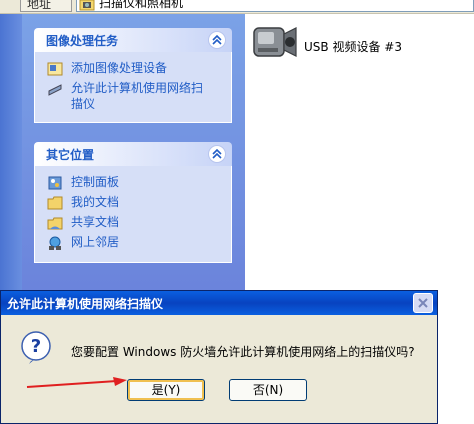  I want to click on my-documents-icon, so click(55, 203).